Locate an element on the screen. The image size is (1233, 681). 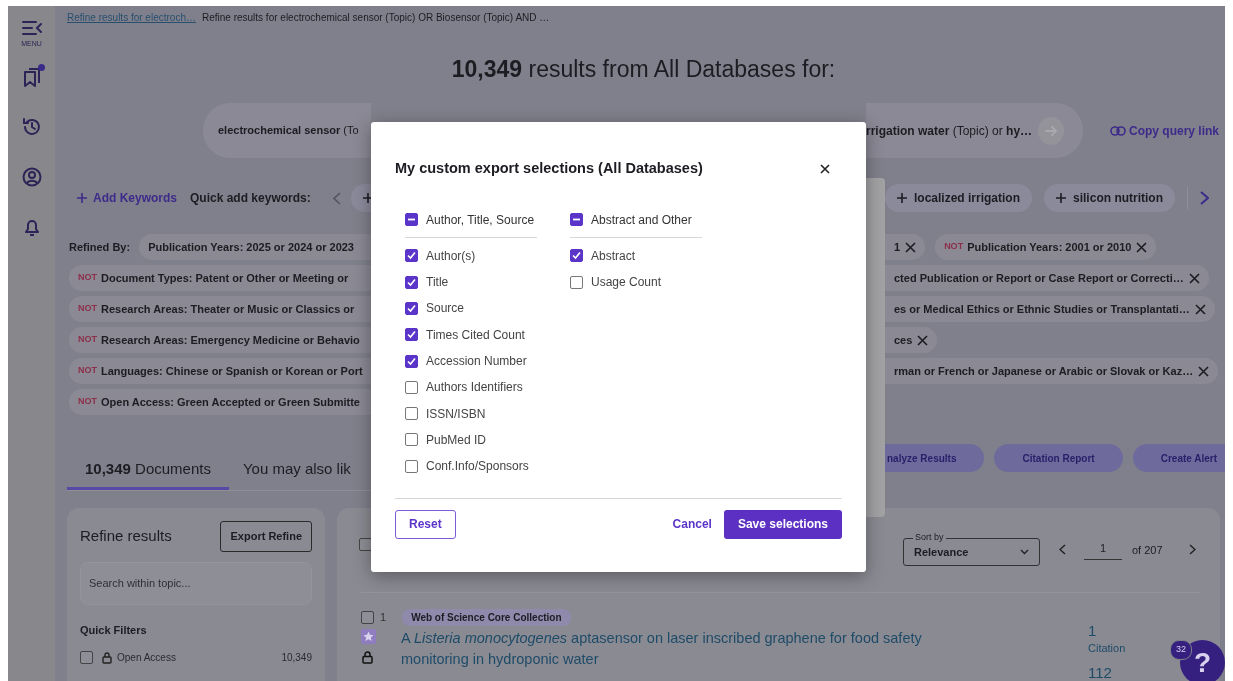
option-label: Authors Identifiers is located at coordinates (474, 388).